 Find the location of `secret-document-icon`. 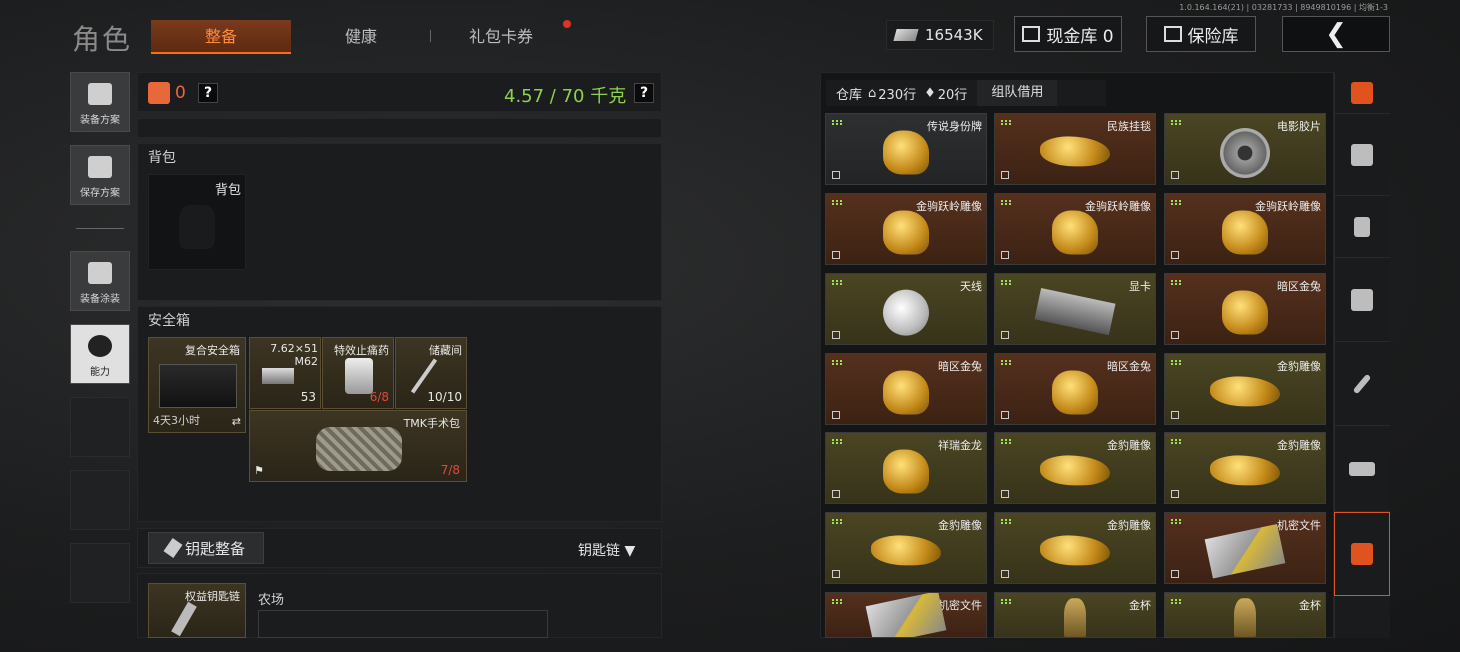

secret-document-icon is located at coordinates (906, 615).